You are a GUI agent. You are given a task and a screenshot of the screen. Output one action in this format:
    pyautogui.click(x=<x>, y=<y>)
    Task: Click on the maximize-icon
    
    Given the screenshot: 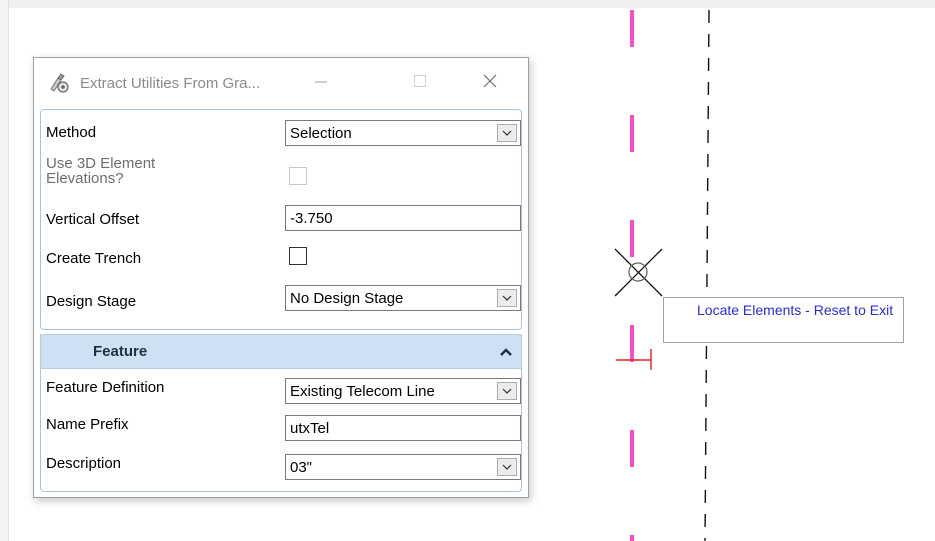 What is the action you would take?
    pyautogui.click(x=420, y=81)
    